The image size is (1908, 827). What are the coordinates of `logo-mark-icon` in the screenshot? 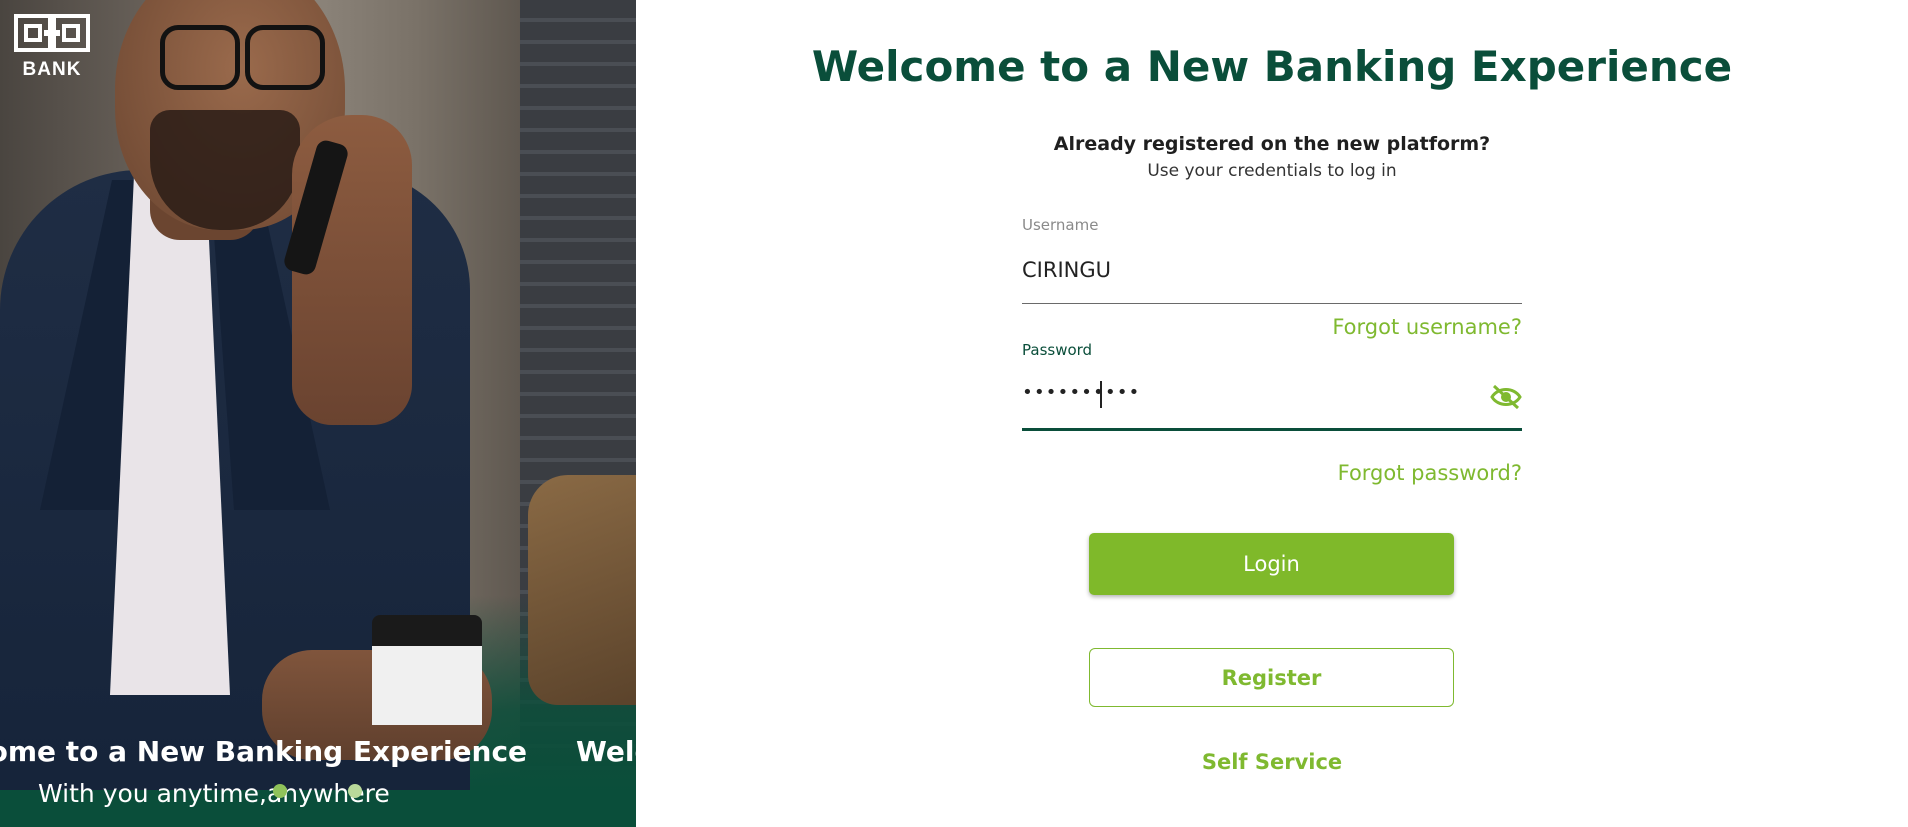 It's located at (52, 33).